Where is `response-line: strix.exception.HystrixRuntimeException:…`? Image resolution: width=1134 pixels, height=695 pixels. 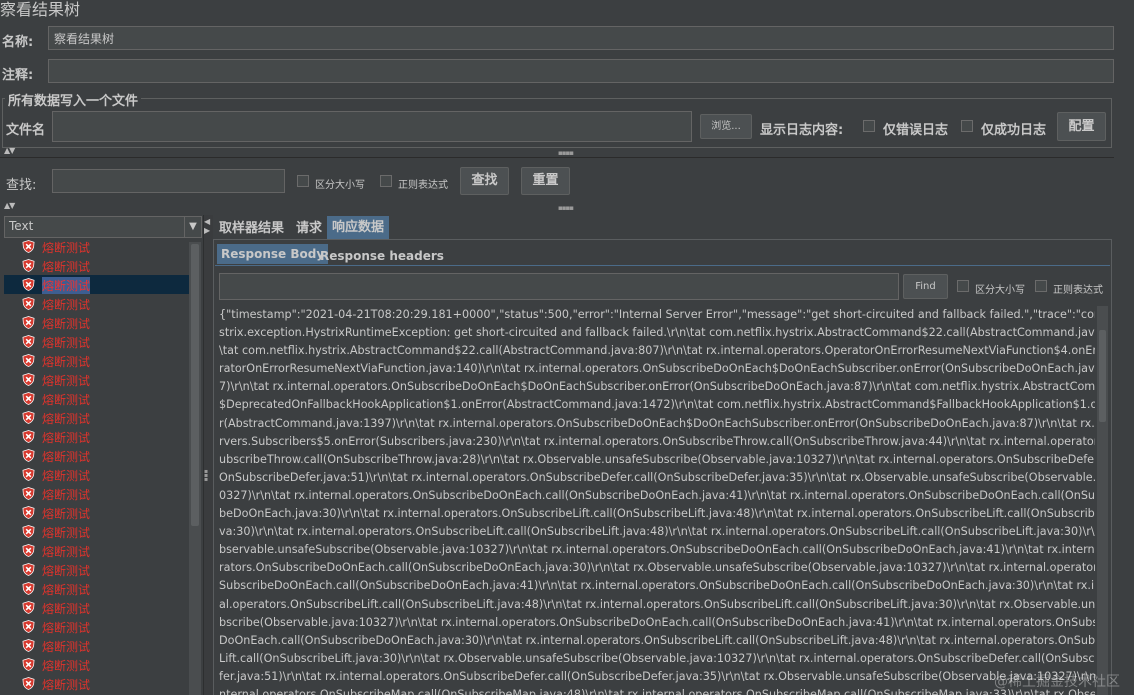 response-line: strix.exception.HystrixRuntimeException:… is located at coordinates (657, 333).